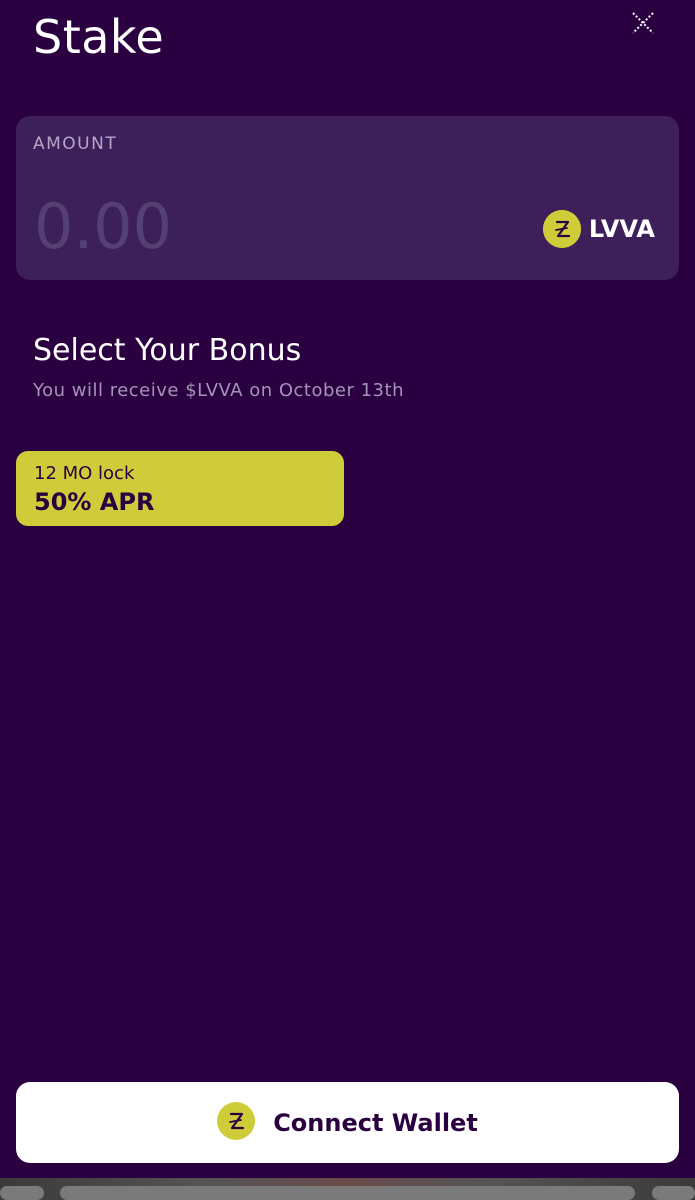  Describe the element at coordinates (621, 229) in the screenshot. I see `token-name: LVVA` at that location.